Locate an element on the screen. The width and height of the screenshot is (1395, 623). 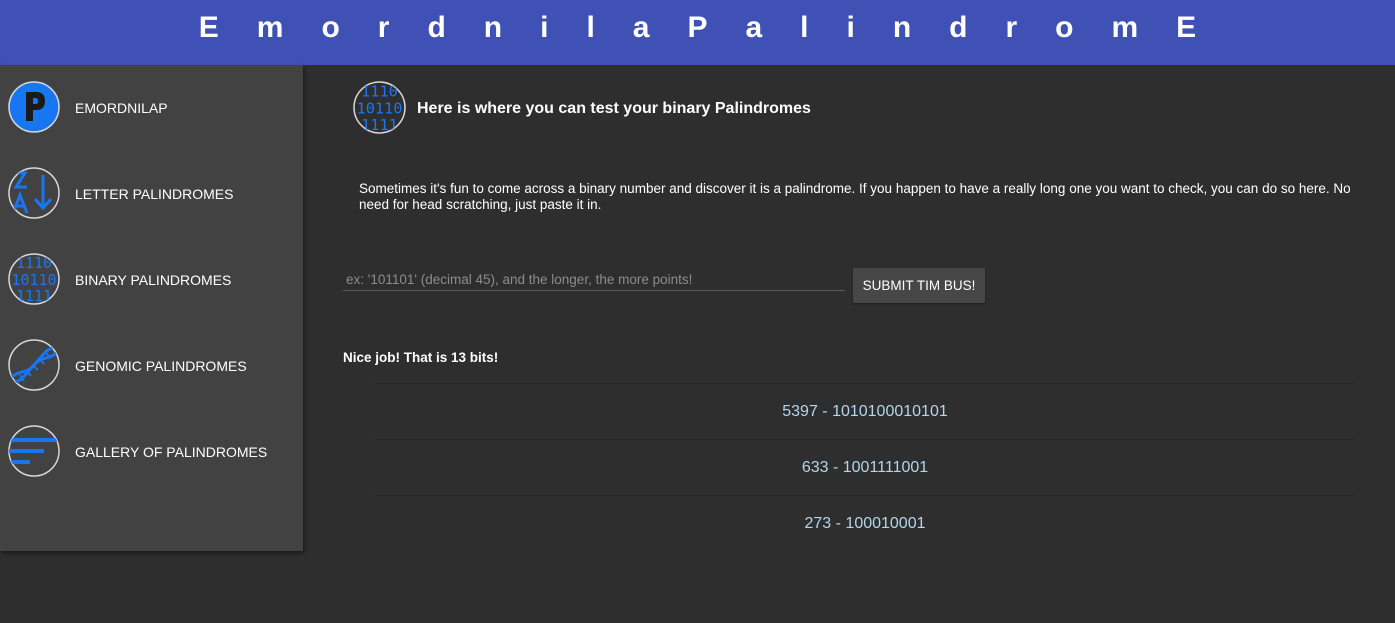
sidebar-item-genomic-palindromes: GENOMIC PALINDROMES is located at coordinates (151, 366).